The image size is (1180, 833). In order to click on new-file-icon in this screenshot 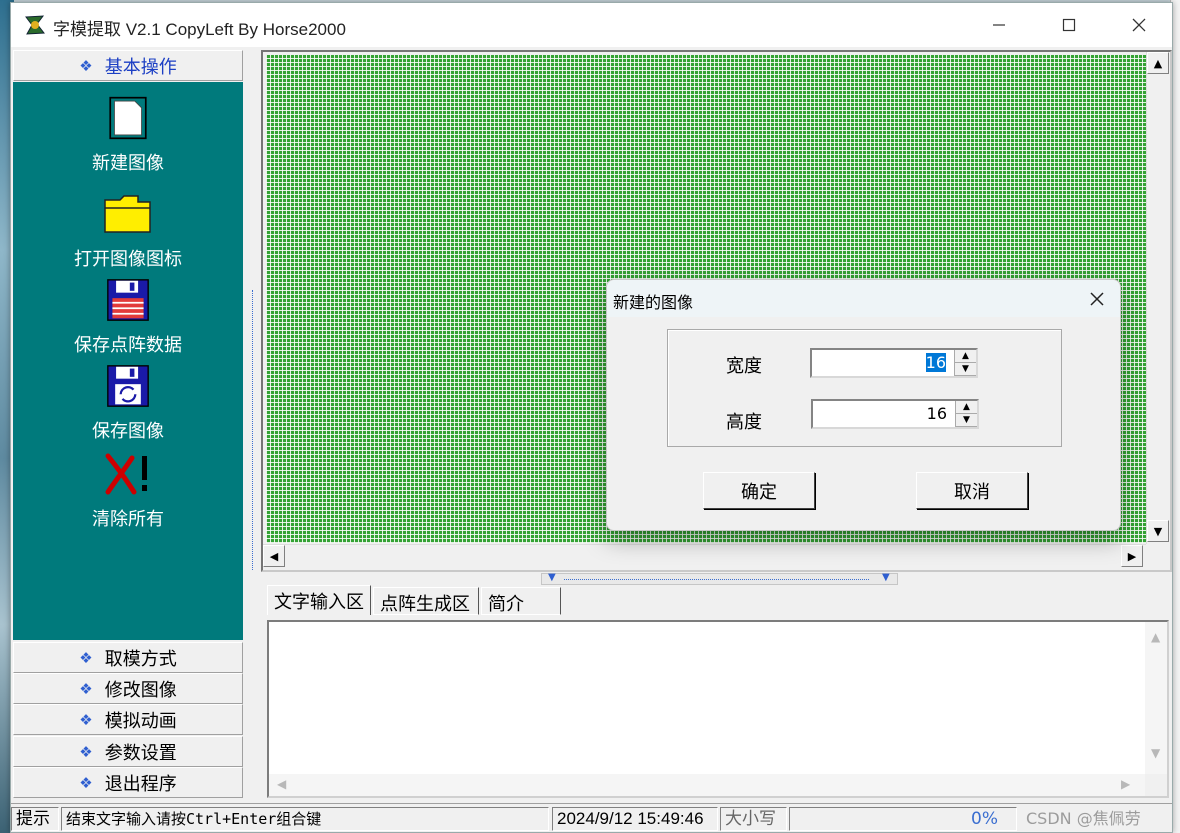, I will do `click(128, 118)`.